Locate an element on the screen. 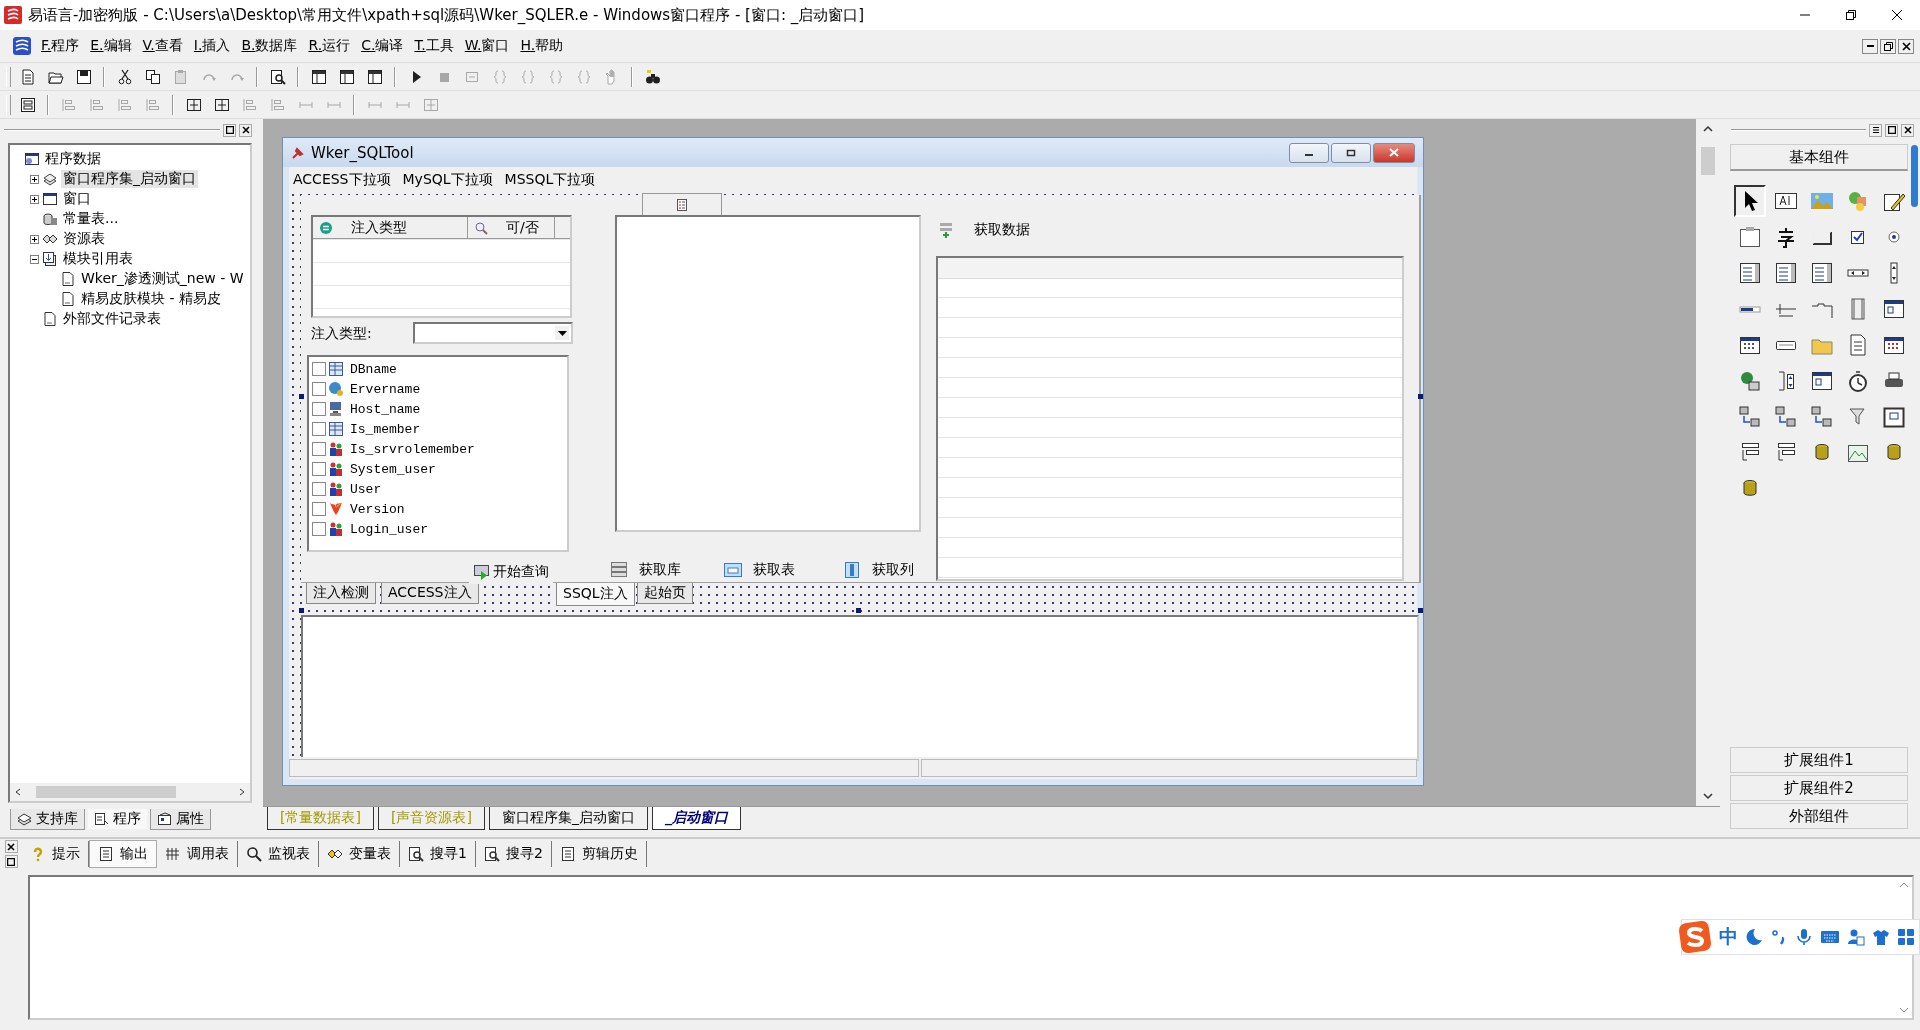 This screenshot has height=1030, width=1920. menu-item: F.程序 is located at coordinates (61, 46).